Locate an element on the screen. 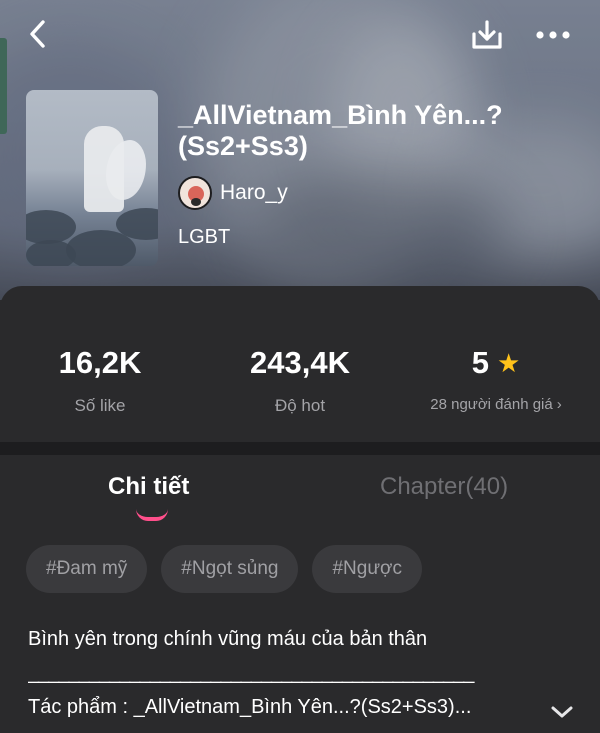 The height and width of the screenshot is (733, 600). tag-chip: #Đam mỹ is located at coordinates (87, 569).